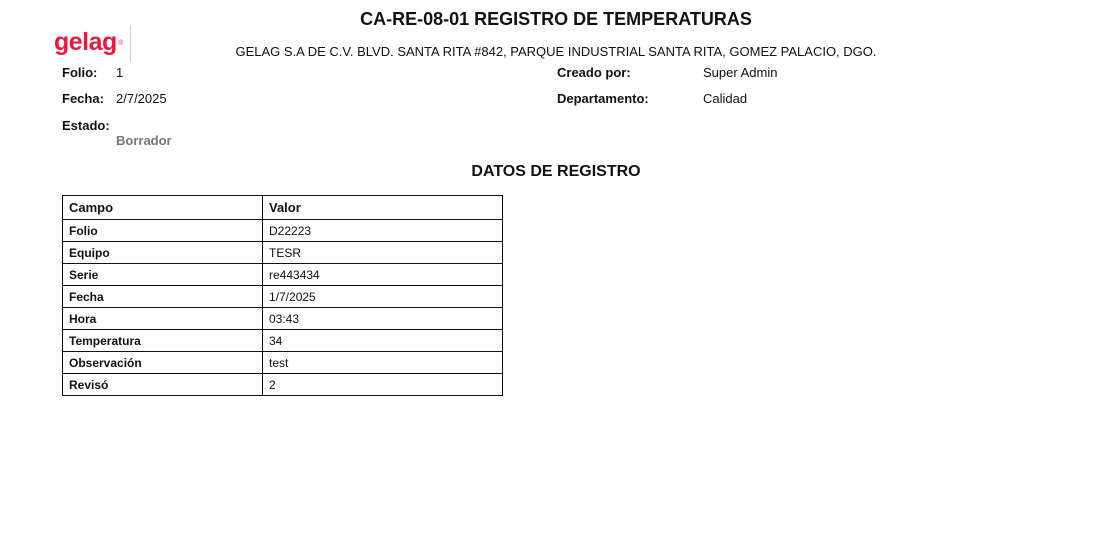  I want to click on table-header-row: Campo Valor, so click(282, 207).